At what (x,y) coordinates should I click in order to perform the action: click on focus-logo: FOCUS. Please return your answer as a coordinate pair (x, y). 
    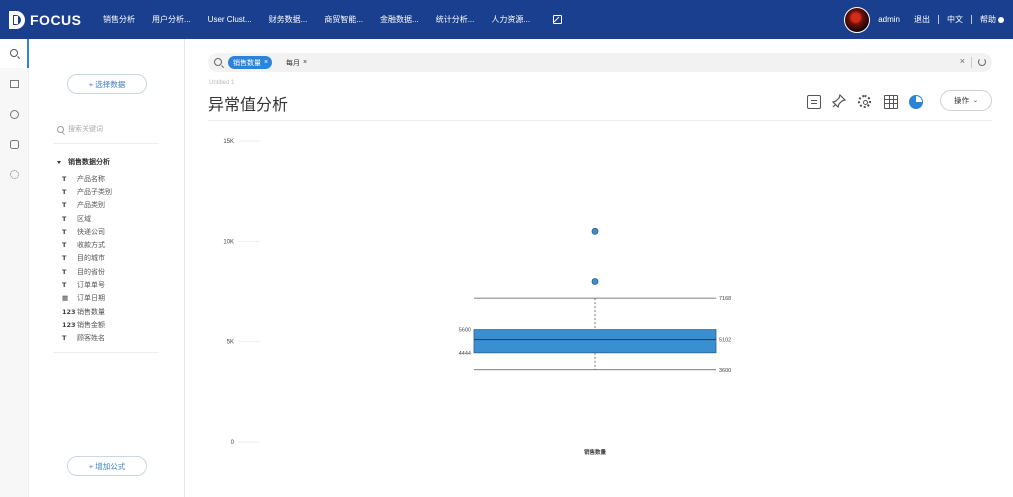
    Looking at the image, I should click on (45, 20).